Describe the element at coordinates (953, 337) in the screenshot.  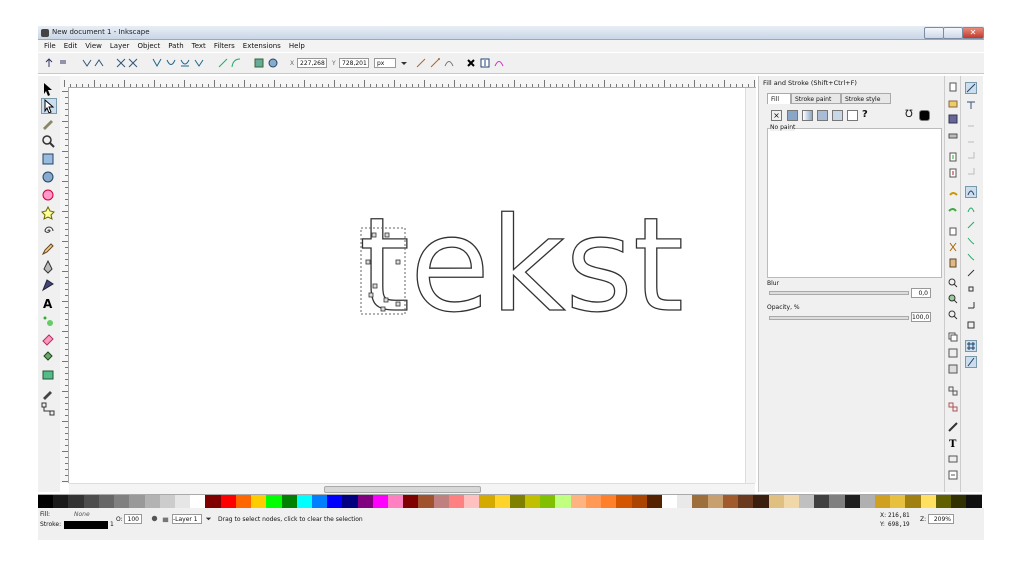
I see `duplicate-icon` at that location.